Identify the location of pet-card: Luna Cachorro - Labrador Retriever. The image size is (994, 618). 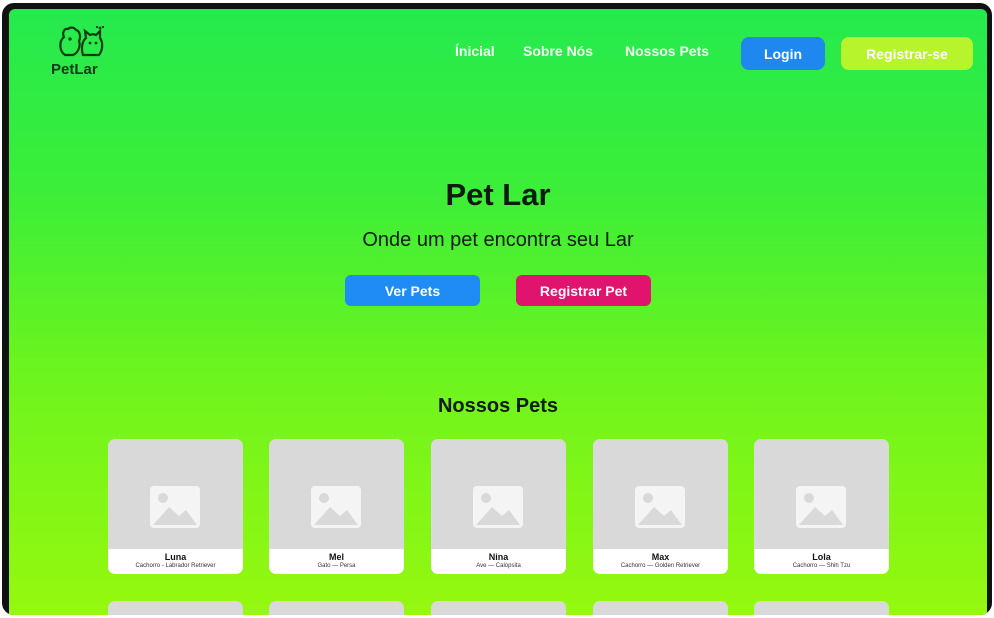
(175, 506).